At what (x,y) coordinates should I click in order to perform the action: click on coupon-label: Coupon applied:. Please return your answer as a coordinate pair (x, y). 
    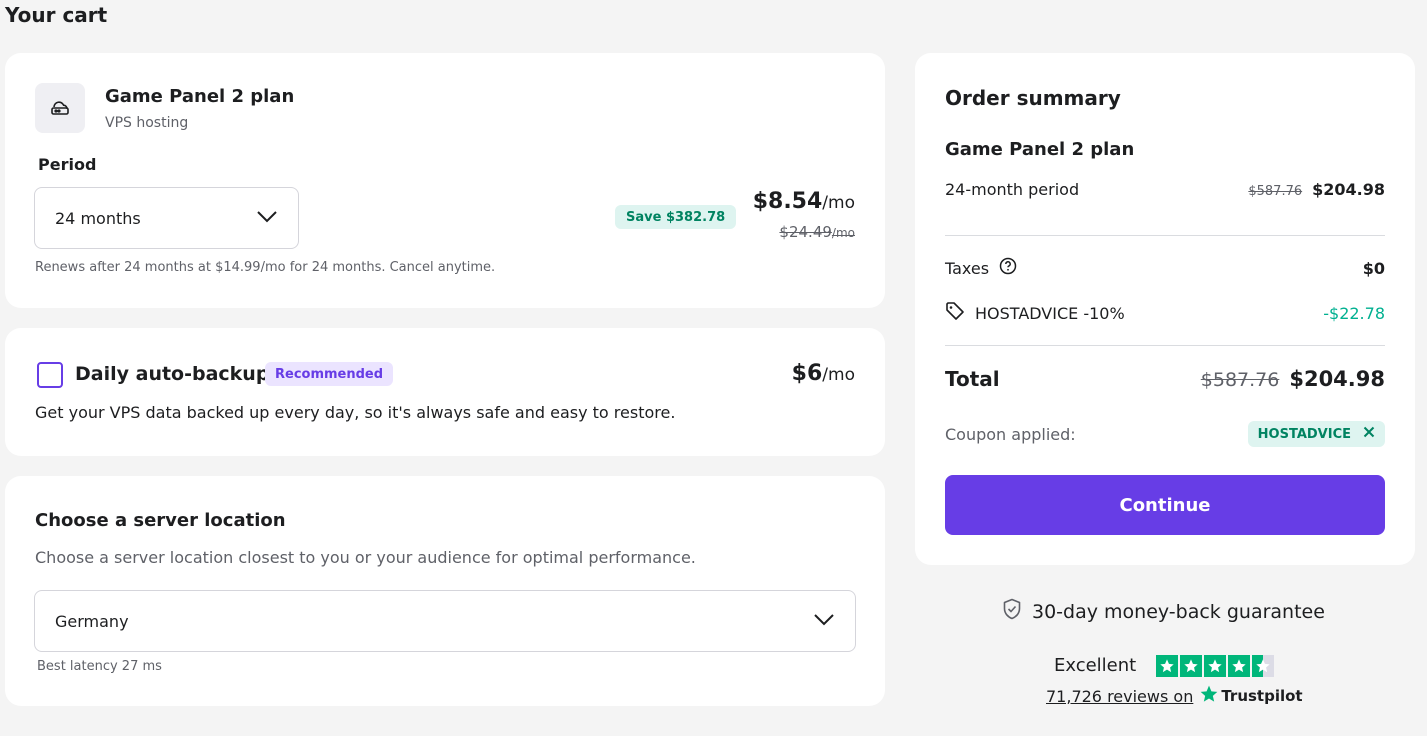
    Looking at the image, I should click on (1010, 434).